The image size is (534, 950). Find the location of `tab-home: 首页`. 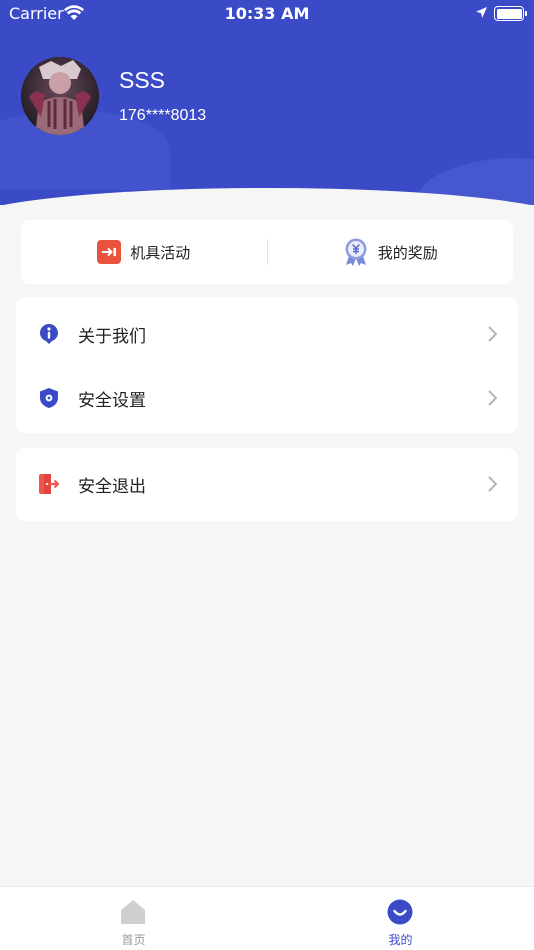

tab-home: 首页 is located at coordinates (133, 918).